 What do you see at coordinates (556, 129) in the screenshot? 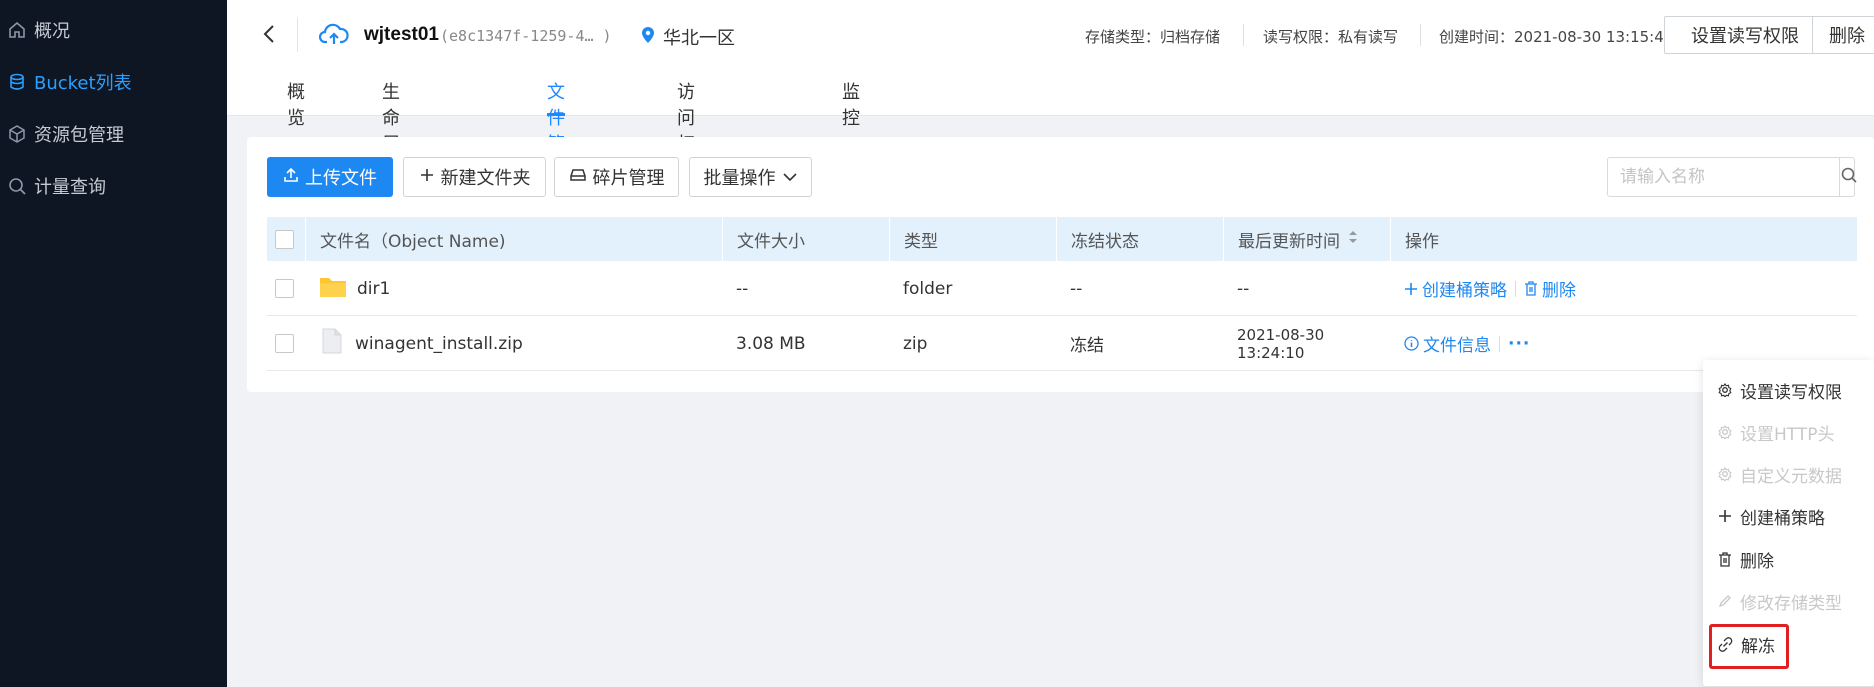
I see `tab-file-management: 文件管理` at bounding box center [556, 129].